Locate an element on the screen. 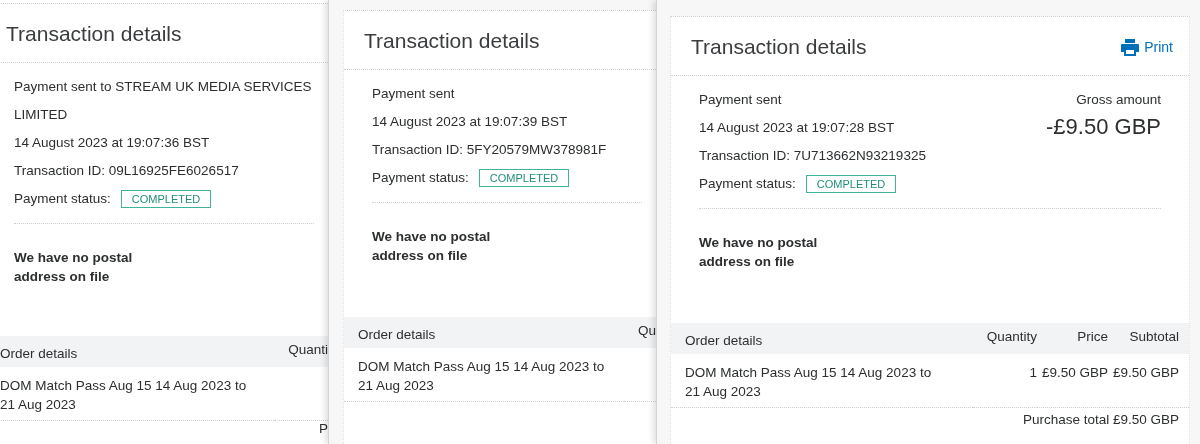 This screenshot has width=1200, height=444. gross-amount: -£9.50 GBP is located at coordinates (1103, 127).